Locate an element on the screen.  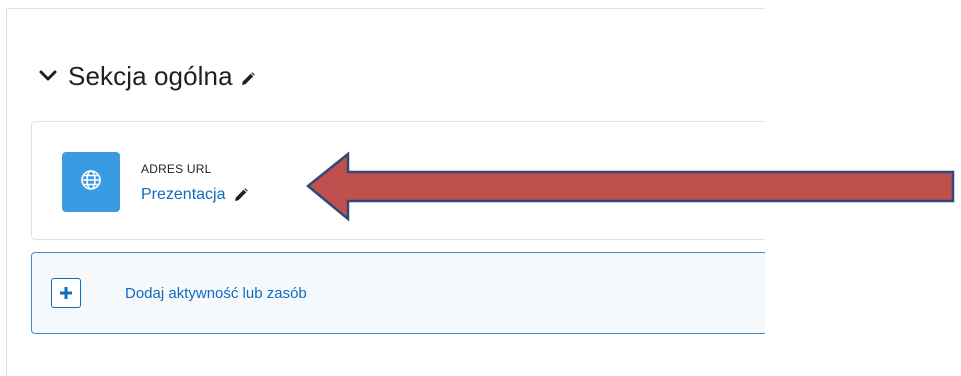
chevron-down-icon is located at coordinates (48, 76).